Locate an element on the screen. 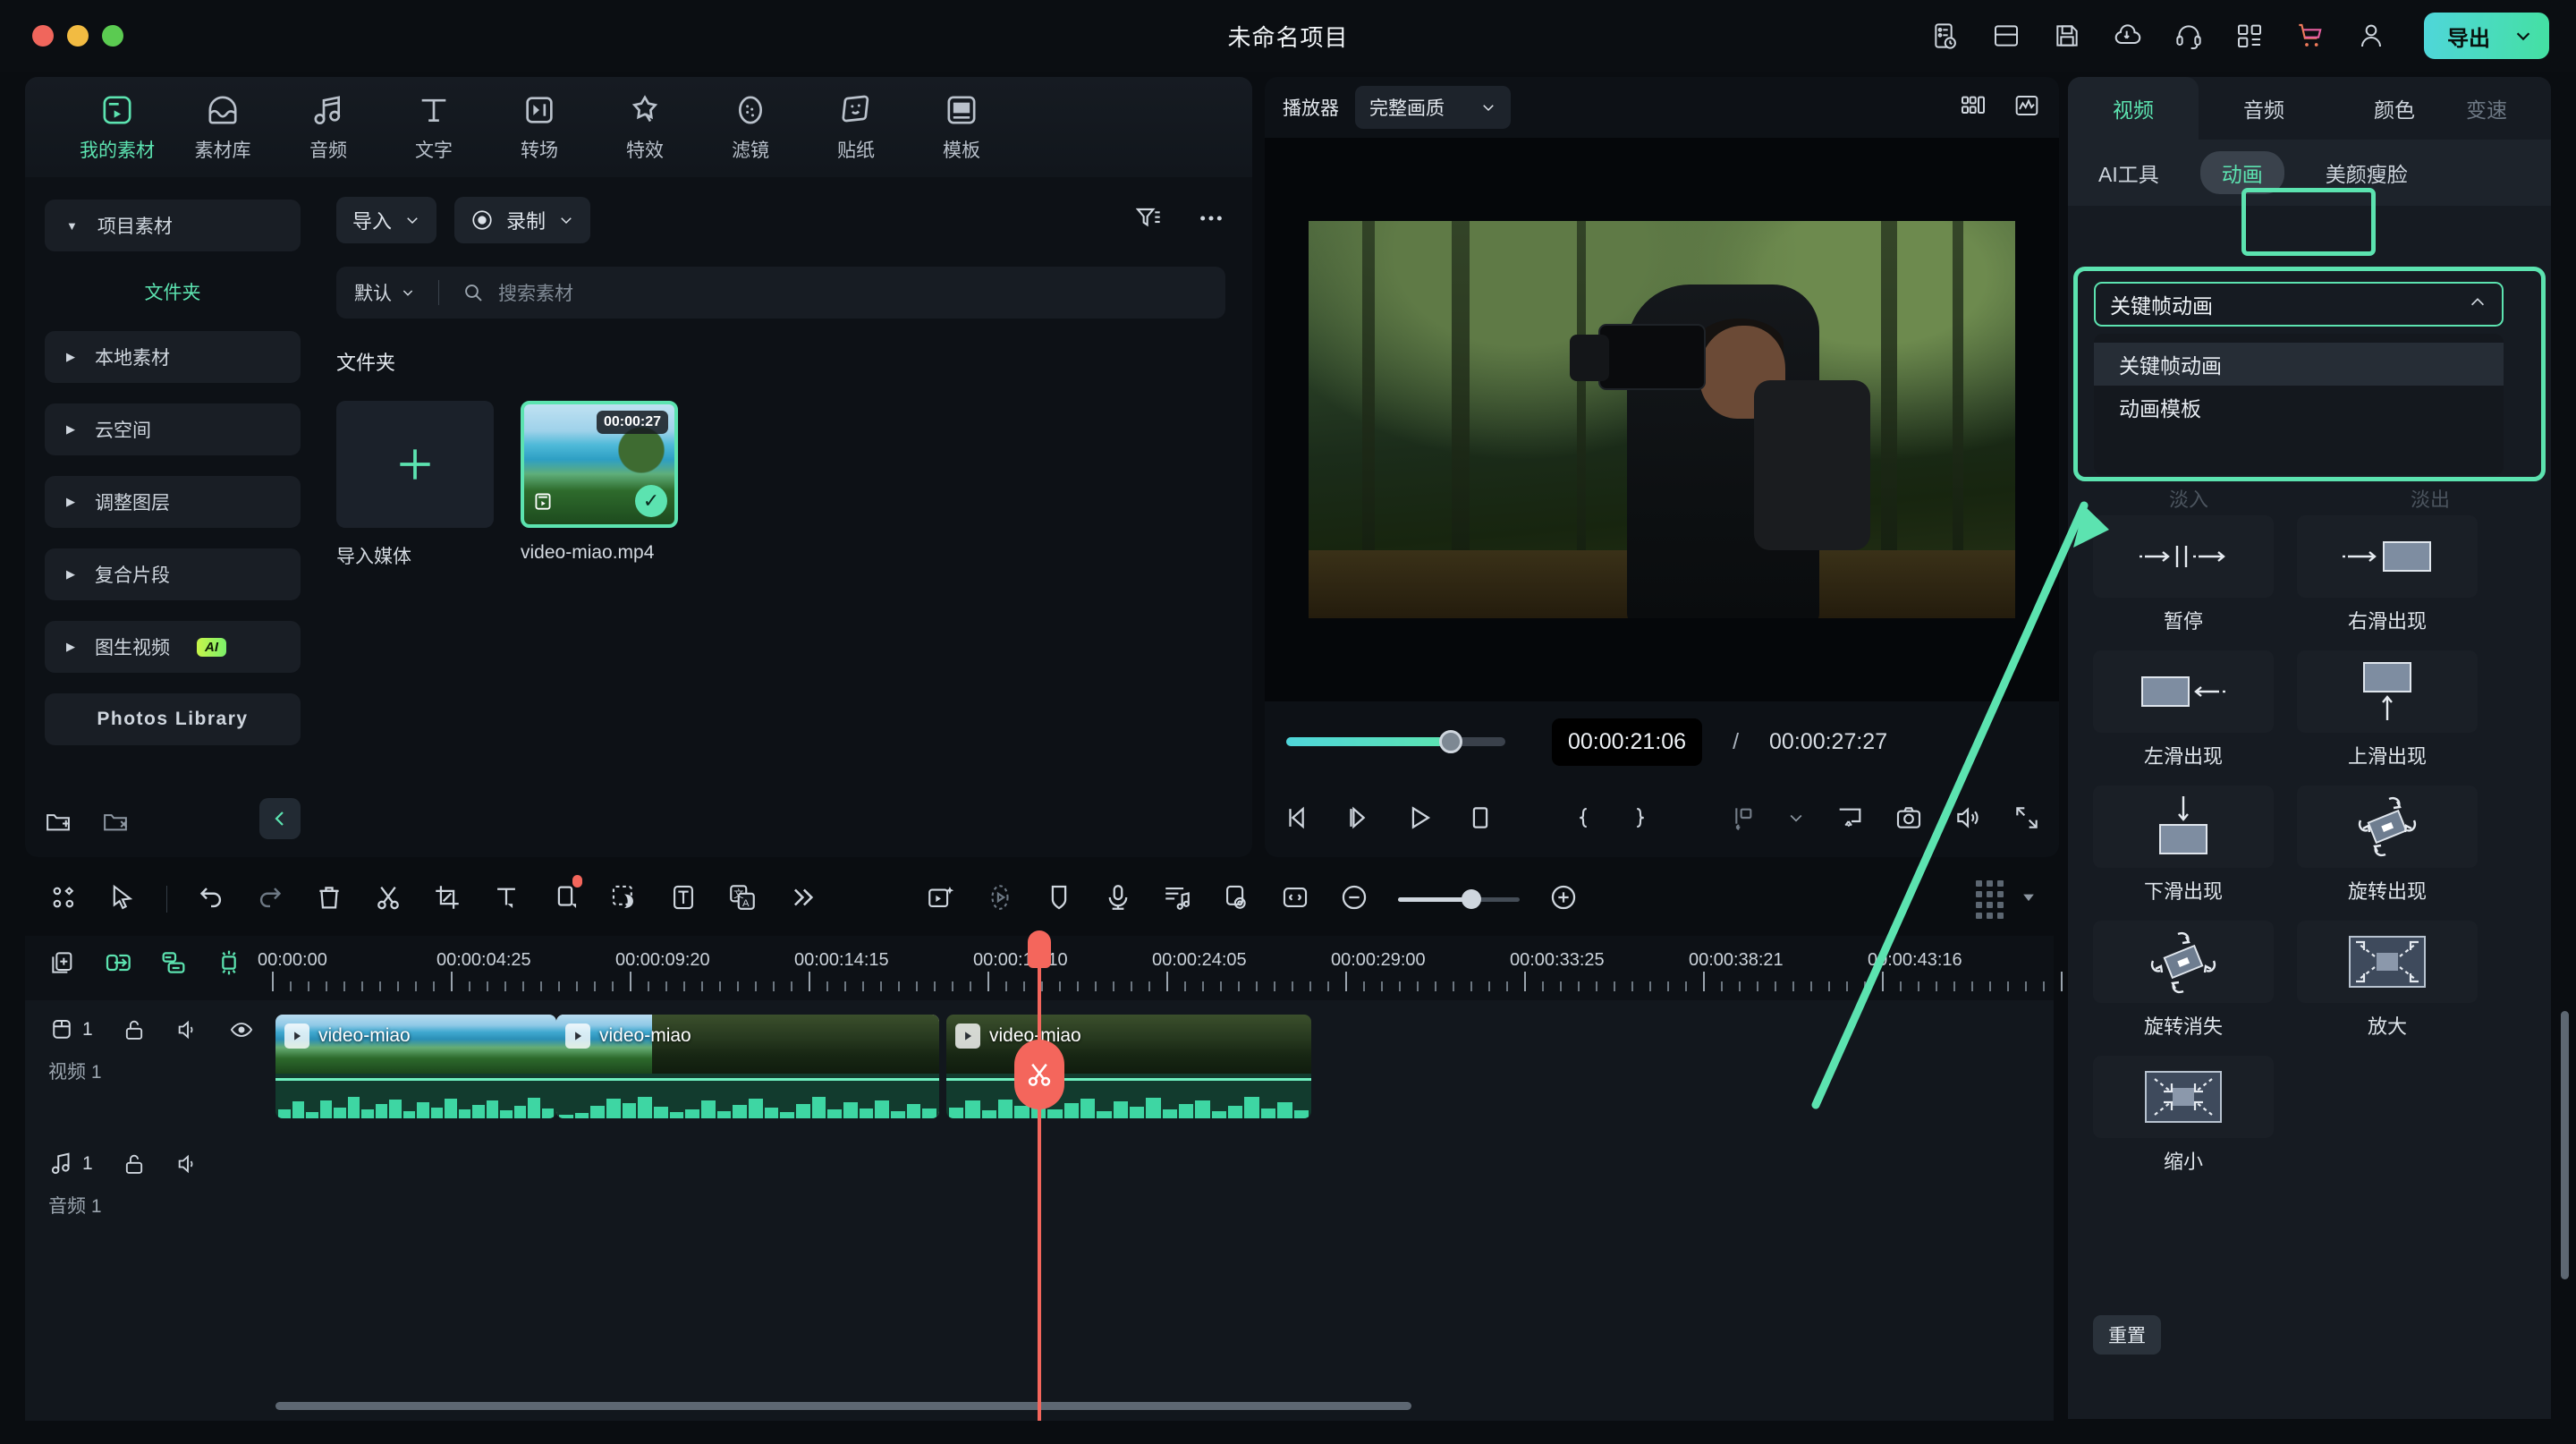  sidebar-item-folder: 文件夹 is located at coordinates (173, 292).